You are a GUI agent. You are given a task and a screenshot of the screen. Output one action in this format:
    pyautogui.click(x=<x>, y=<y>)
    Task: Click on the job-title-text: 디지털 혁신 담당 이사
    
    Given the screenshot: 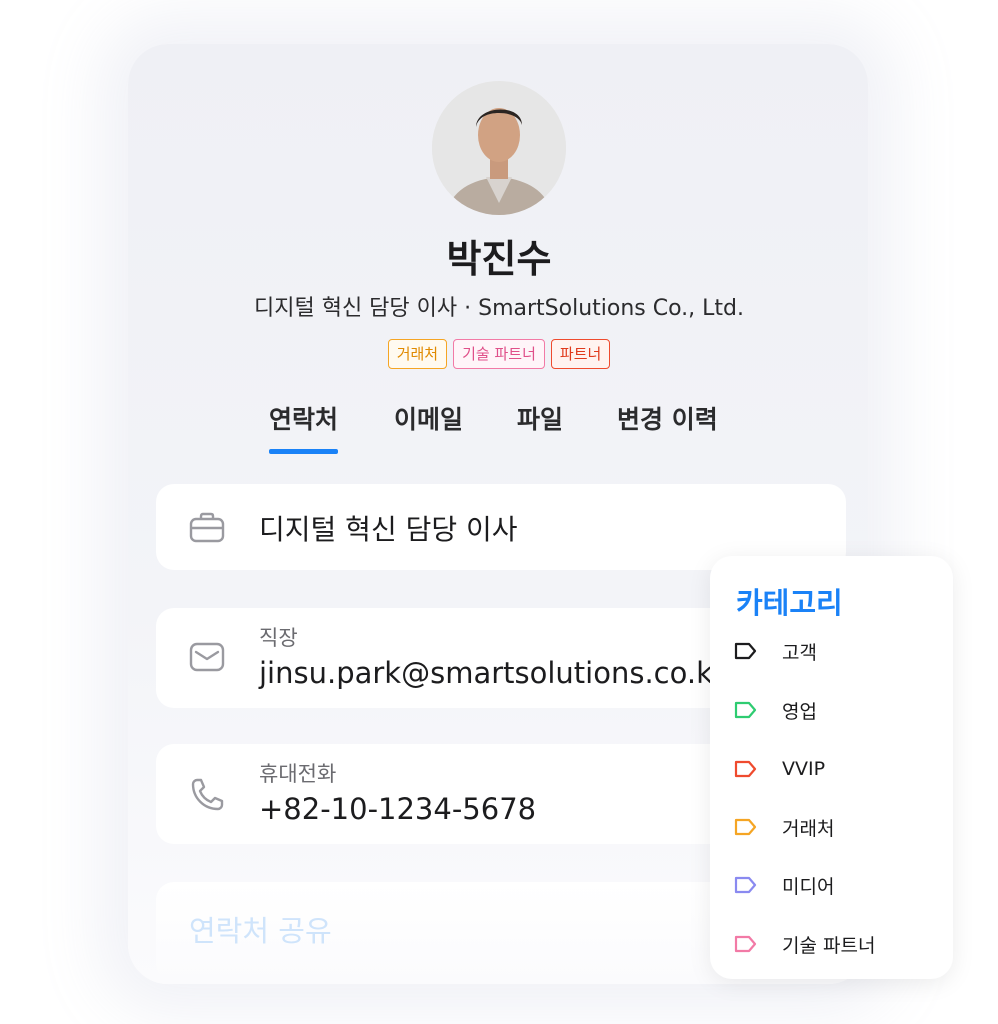 What is the action you would take?
    pyautogui.click(x=388, y=529)
    